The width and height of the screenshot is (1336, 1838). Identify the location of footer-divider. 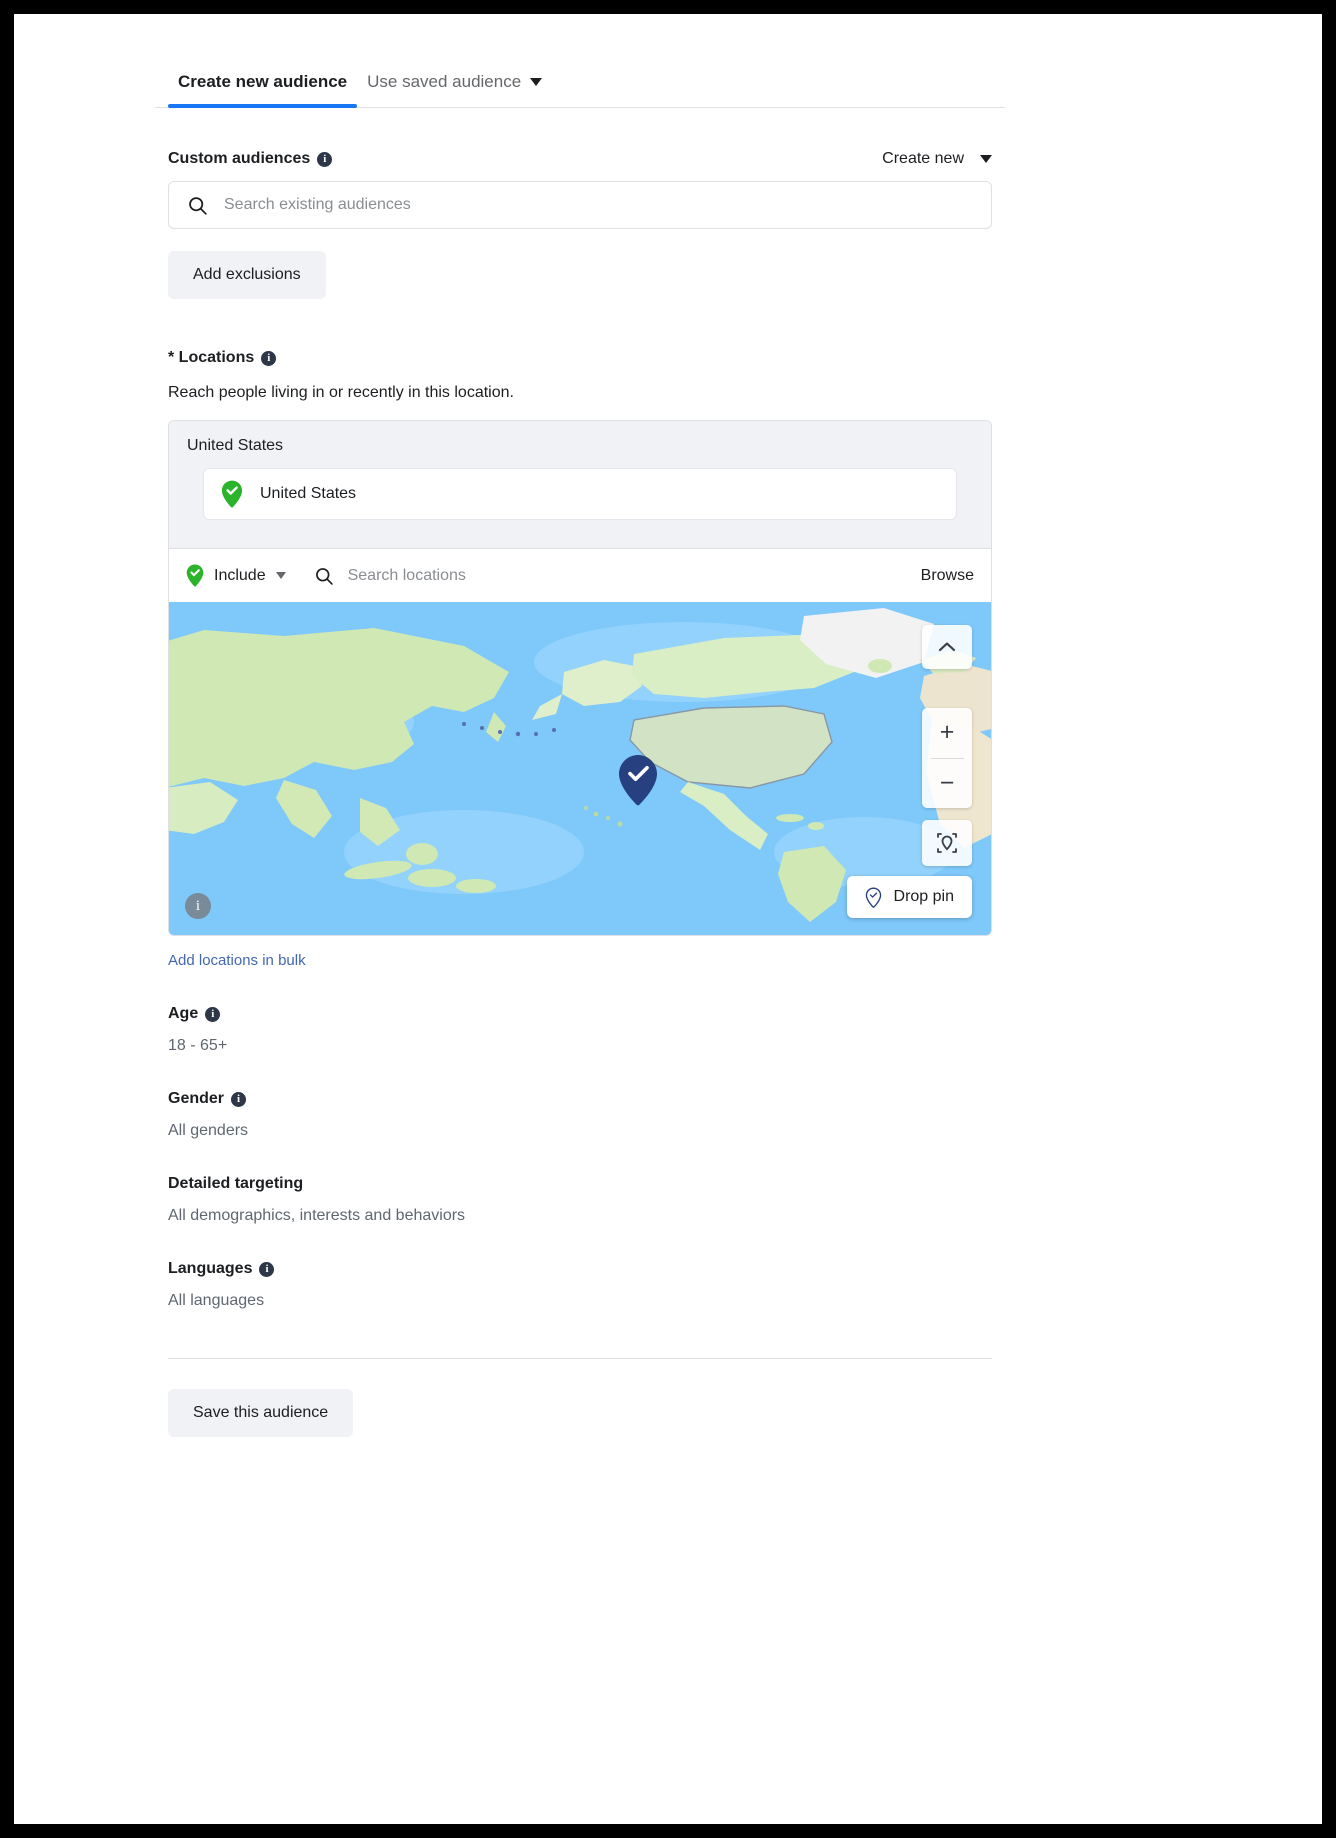
(580, 1358).